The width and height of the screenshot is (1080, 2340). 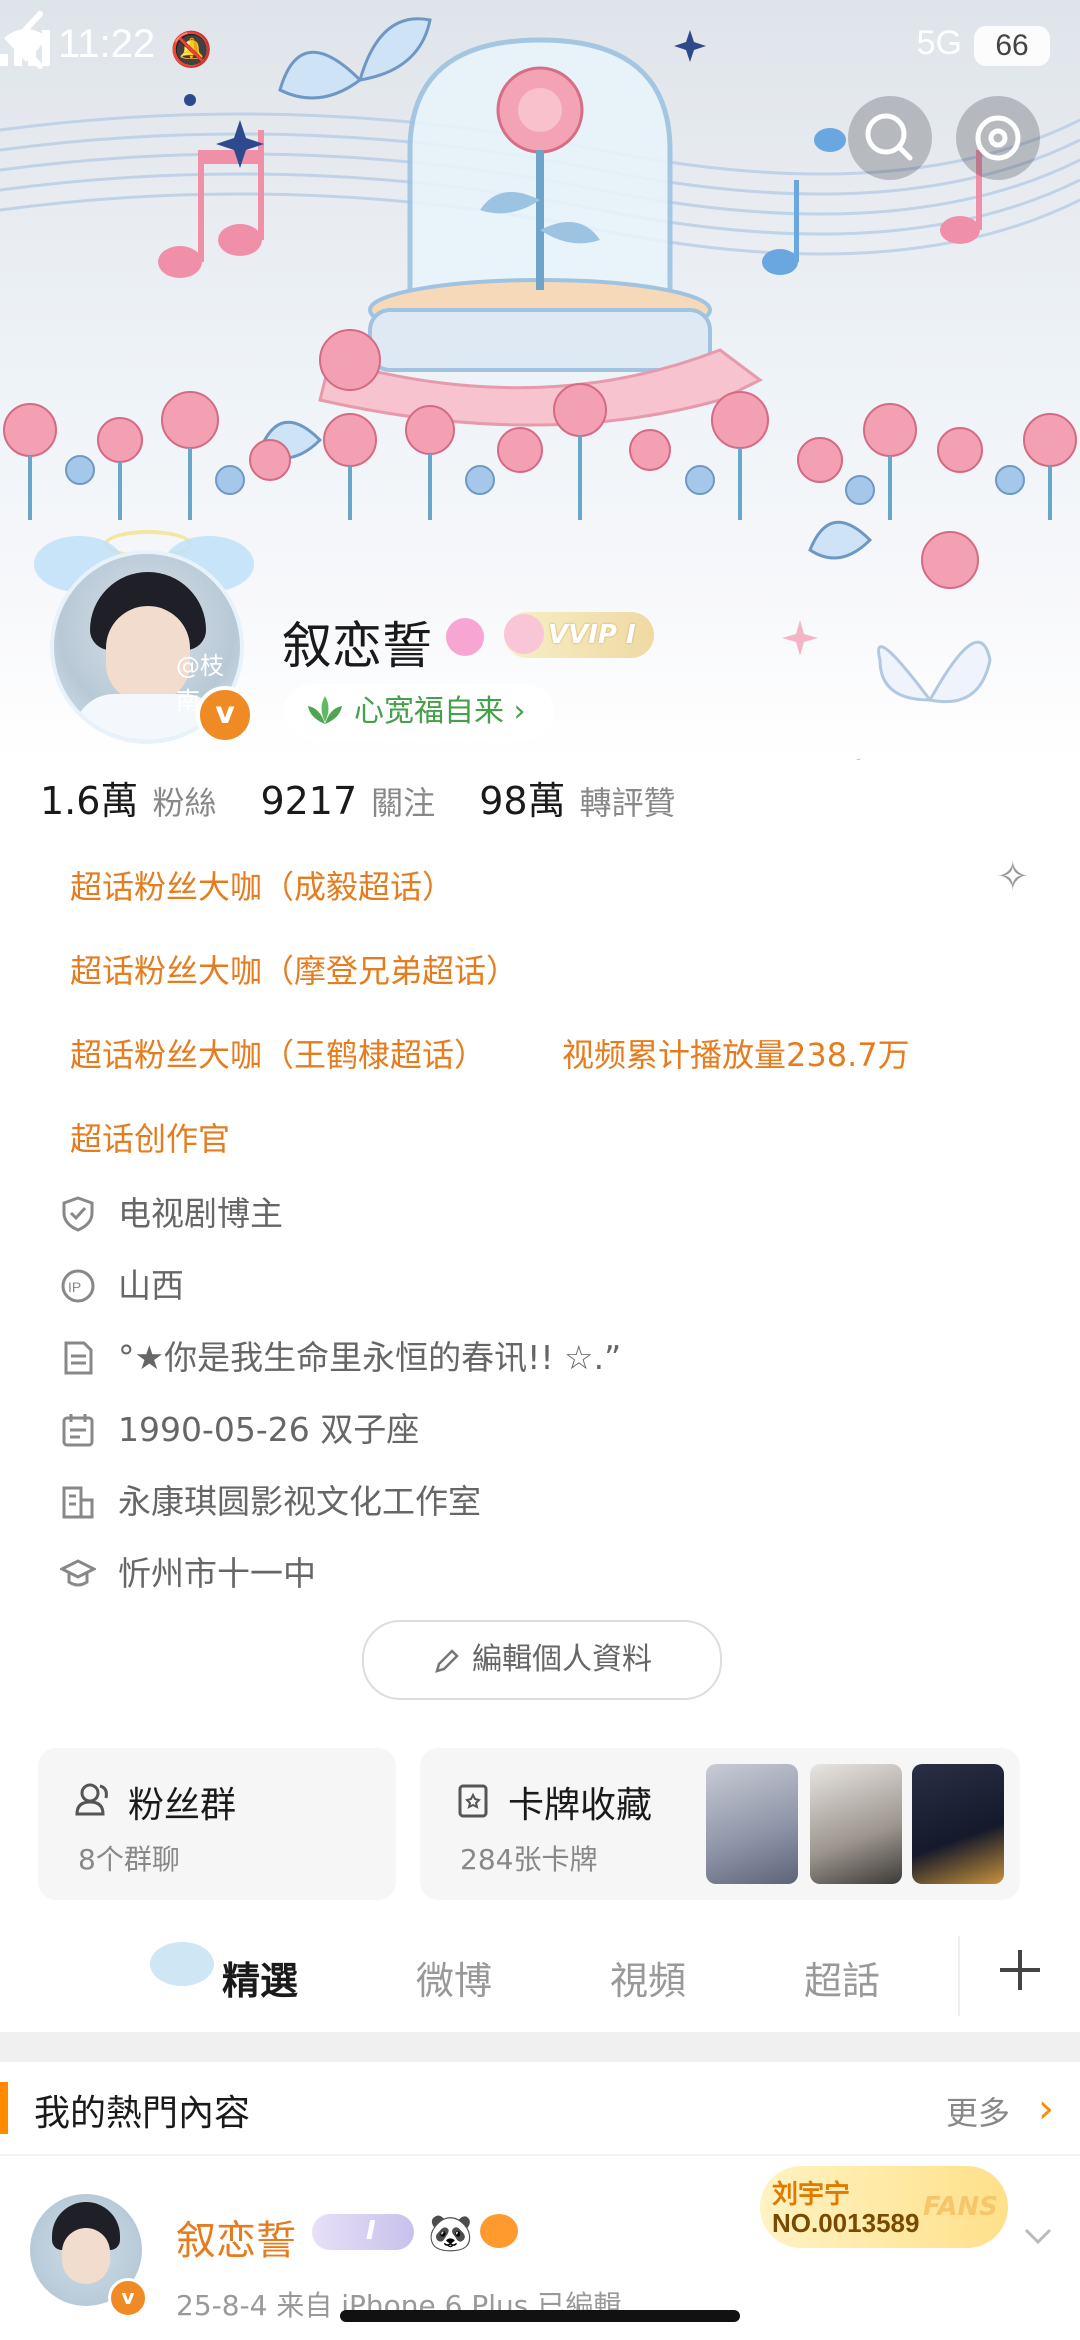 I want to click on info-birthday-text: 1990-05-26 双子座, so click(x=269, y=1429).